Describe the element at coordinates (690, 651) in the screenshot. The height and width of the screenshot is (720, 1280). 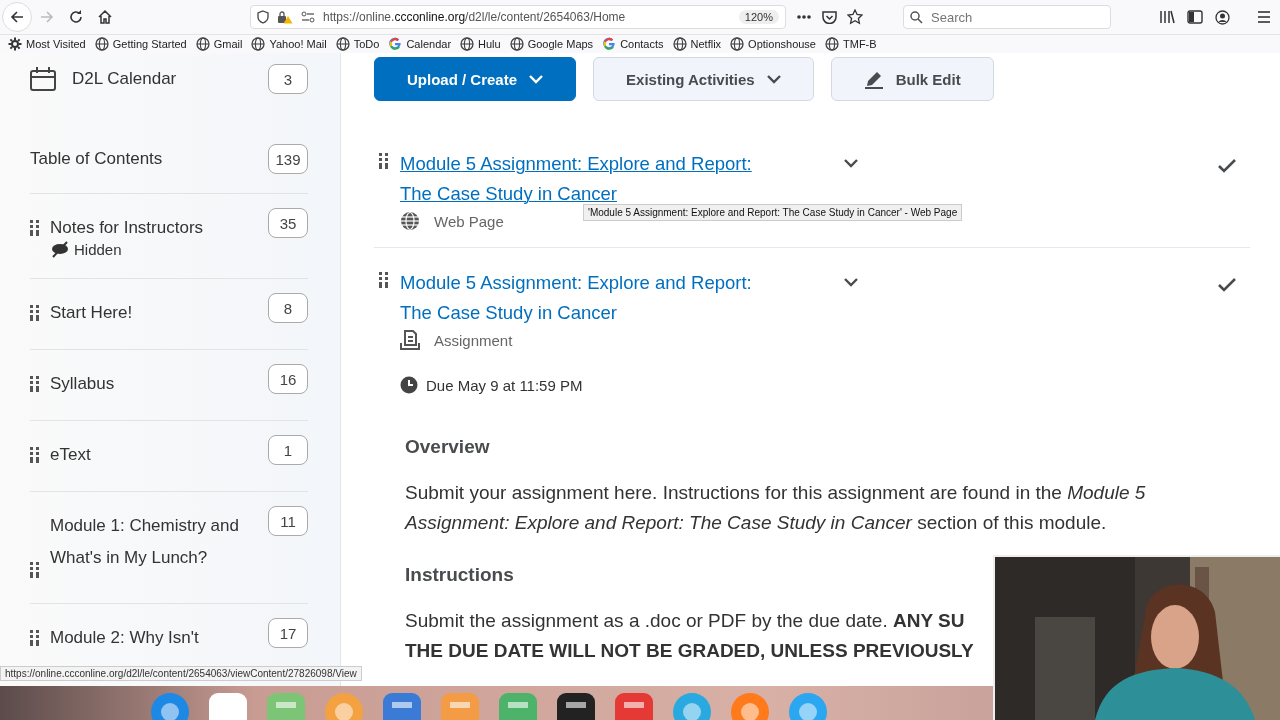
I see `text-line: THE DUE DATE WILL NOT BE GRADED, UNLESS PREVIOUSLY` at that location.